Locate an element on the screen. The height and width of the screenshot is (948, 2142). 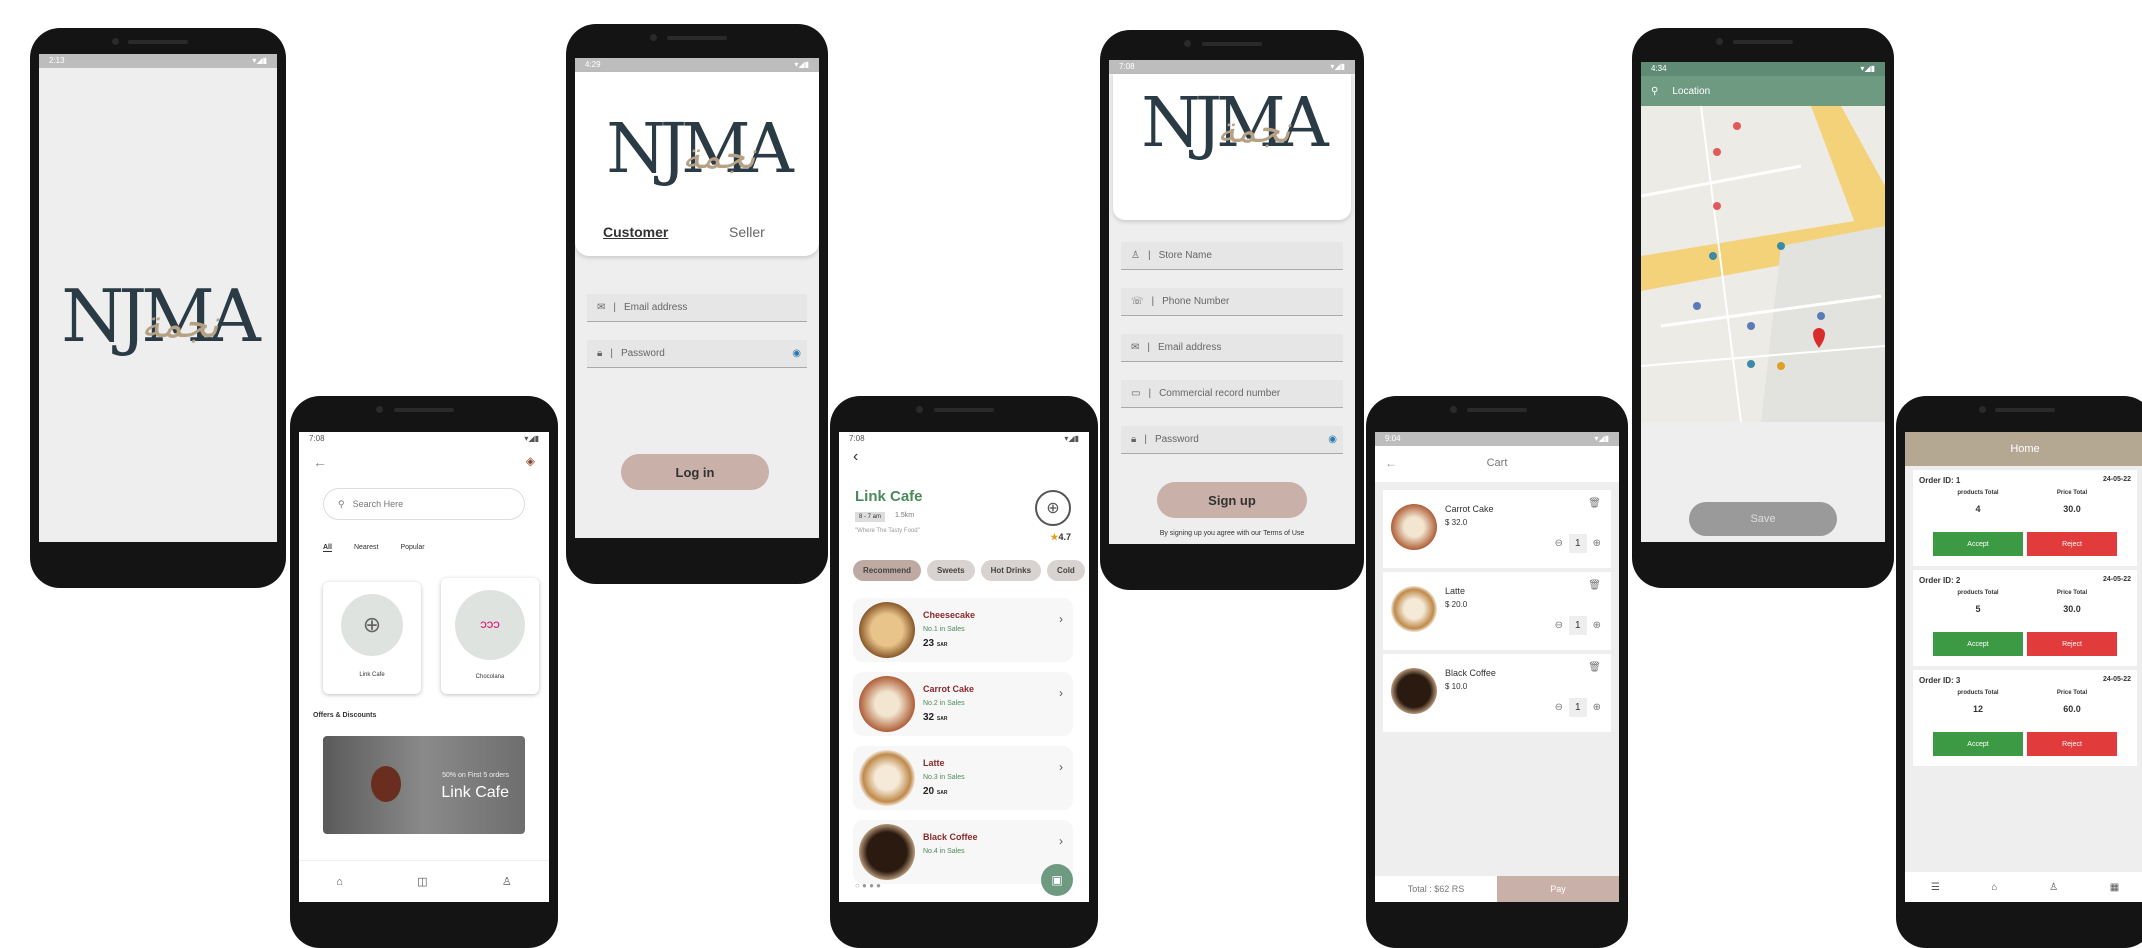
bag-icon: ◫ is located at coordinates (422, 881).